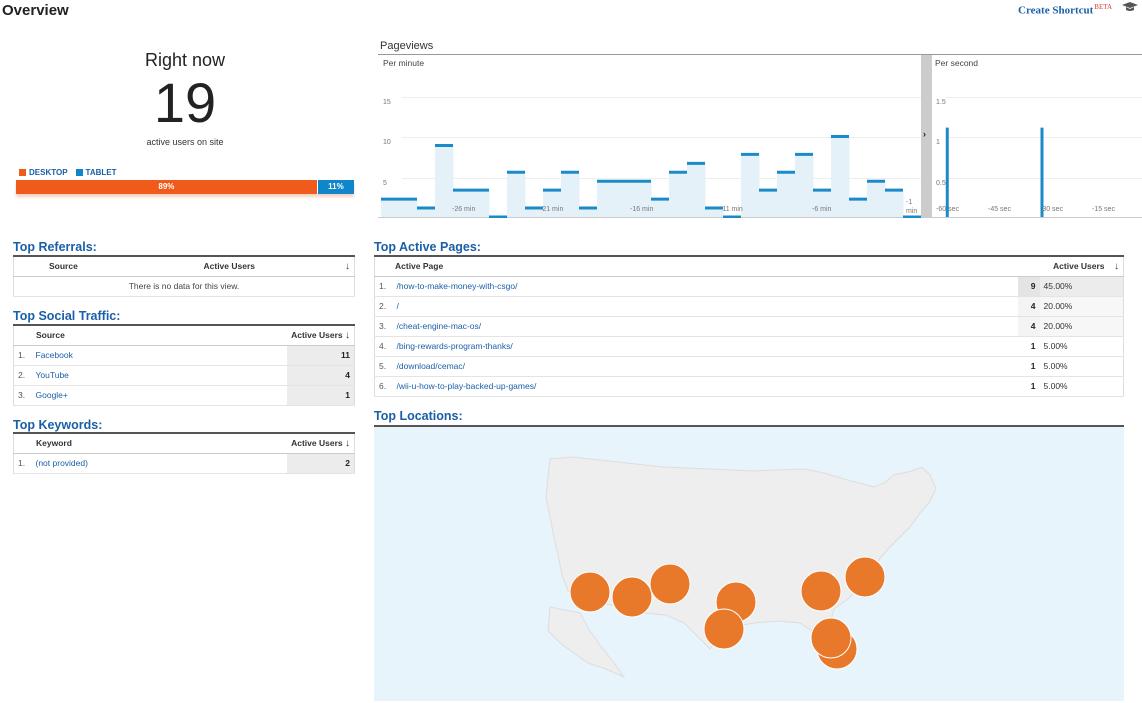  Describe the element at coordinates (159, 463) in the screenshot. I see `keyword-link: (not provided)` at that location.